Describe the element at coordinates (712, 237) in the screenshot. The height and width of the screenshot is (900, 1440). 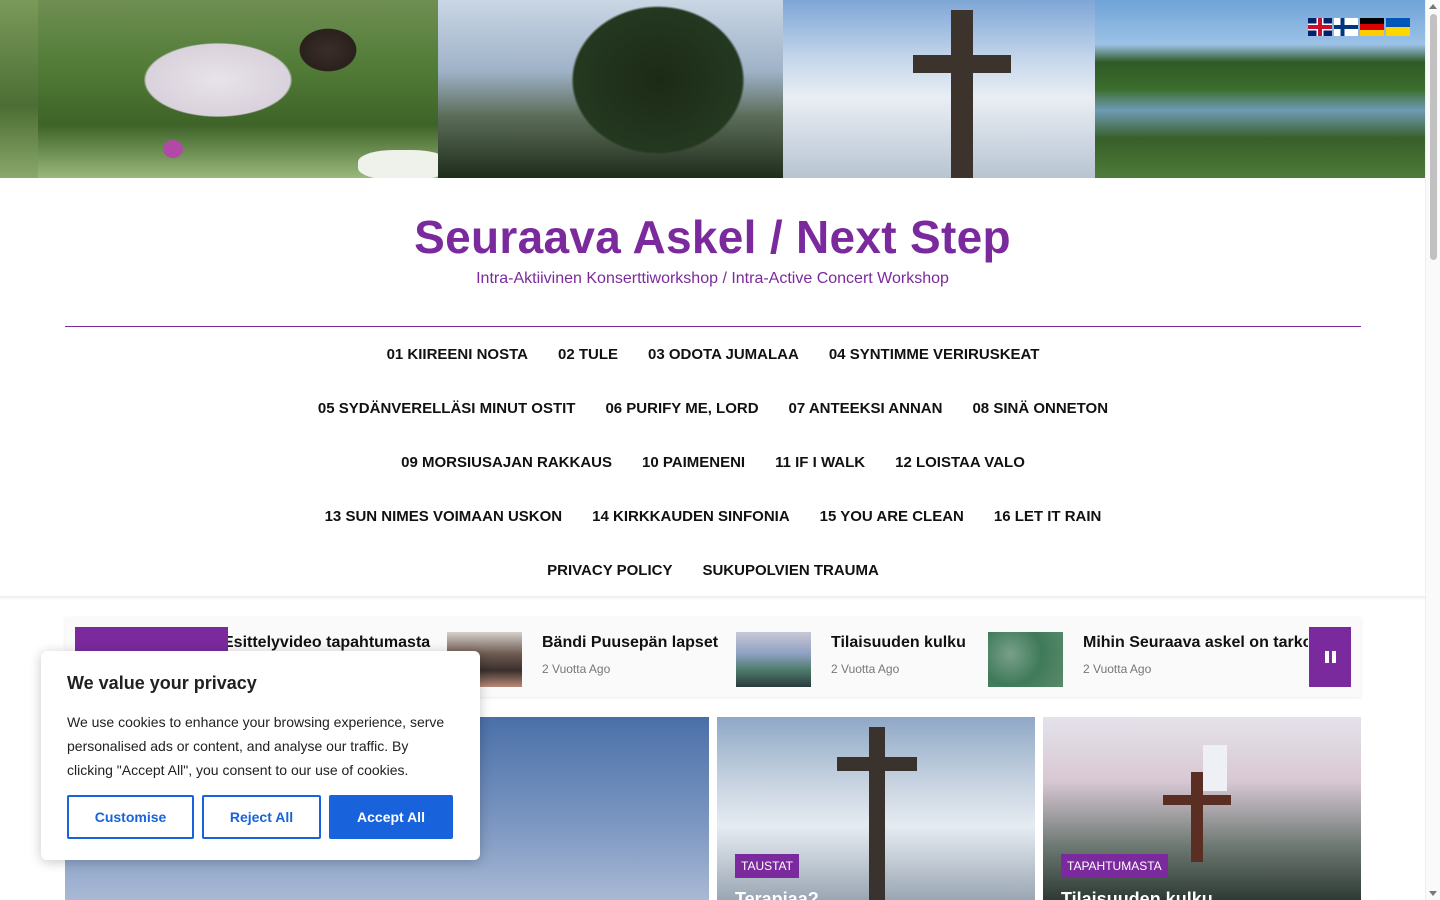
I see `site-title: Seuraava Askel / Next Step` at that location.